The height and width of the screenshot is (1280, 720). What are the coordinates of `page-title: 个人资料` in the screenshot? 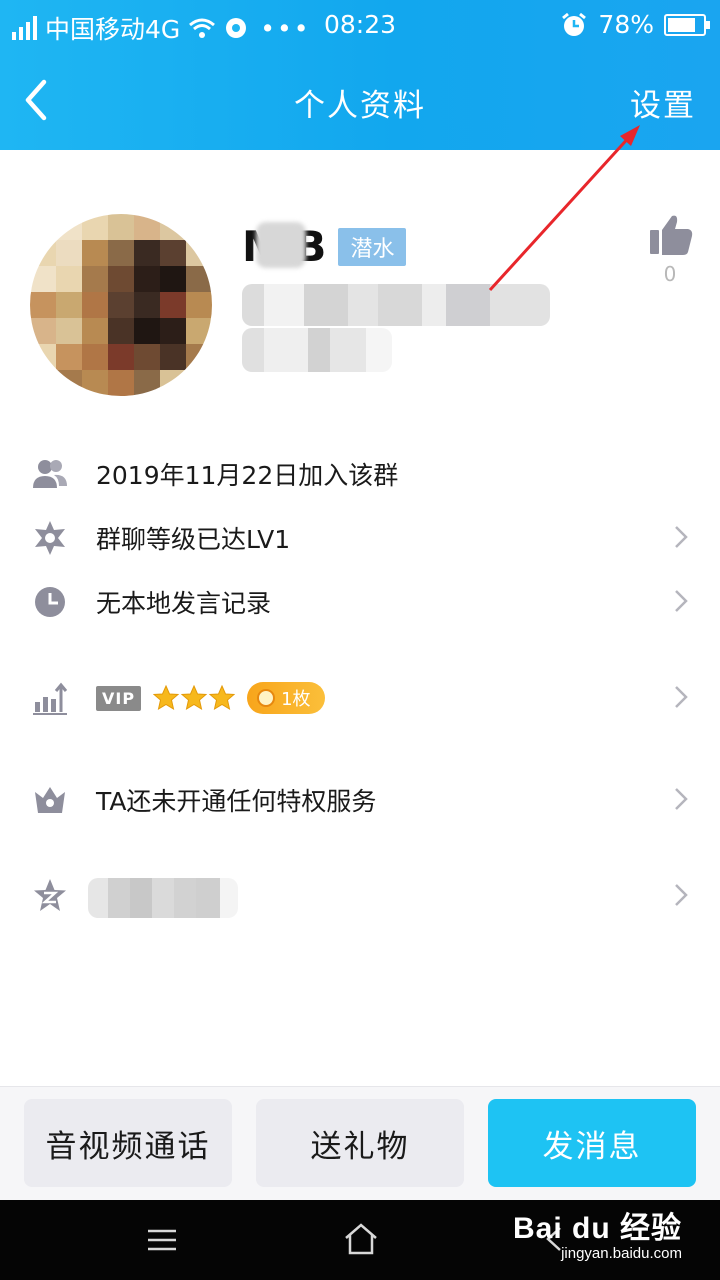 It's located at (360, 106).